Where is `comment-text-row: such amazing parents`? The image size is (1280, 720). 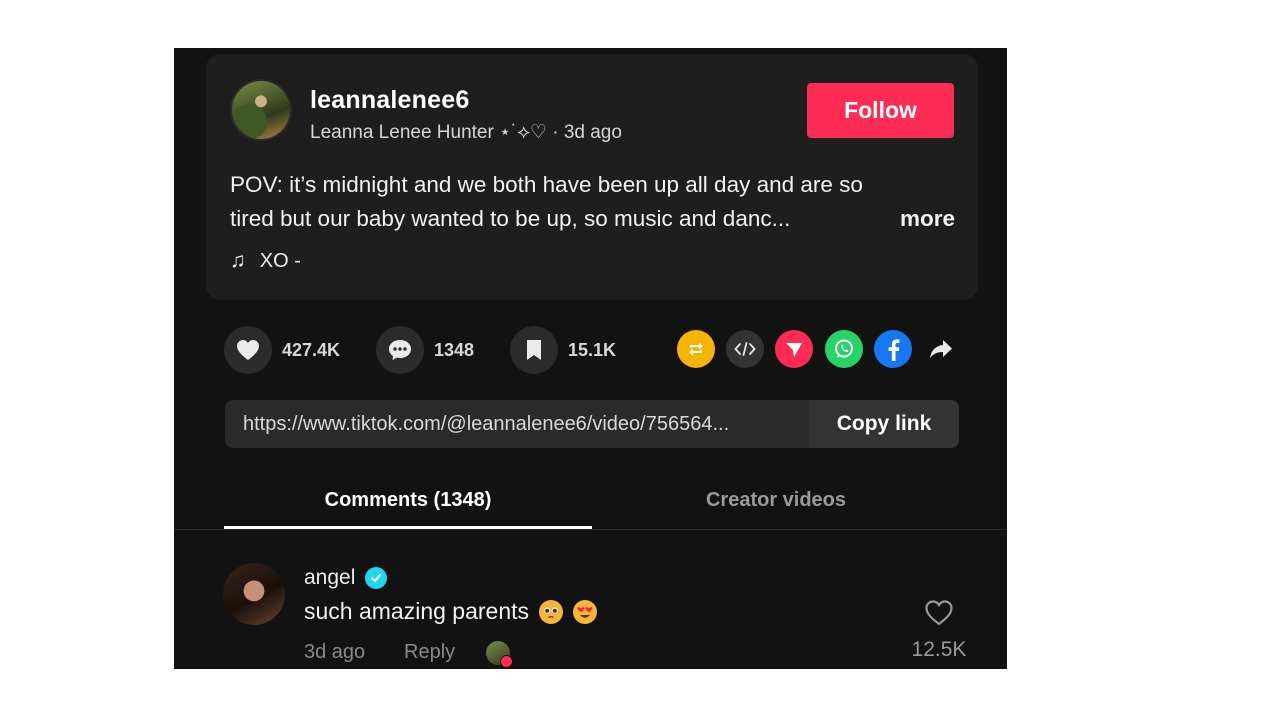
comment-text-row: such amazing parents is located at coordinates (451, 611).